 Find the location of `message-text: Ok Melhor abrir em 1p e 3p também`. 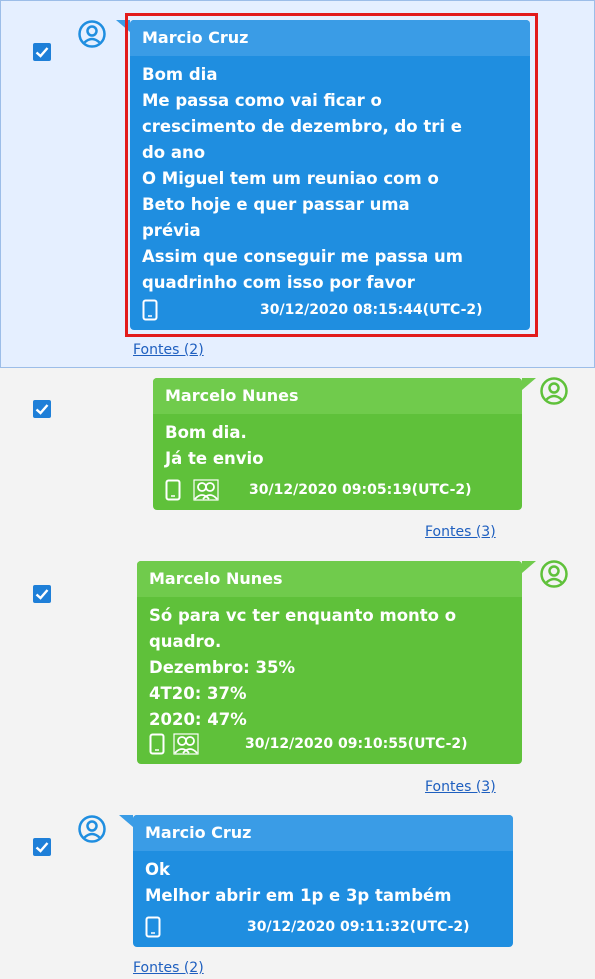

message-text: Ok Melhor abrir em 1p e 3p também is located at coordinates (298, 882).